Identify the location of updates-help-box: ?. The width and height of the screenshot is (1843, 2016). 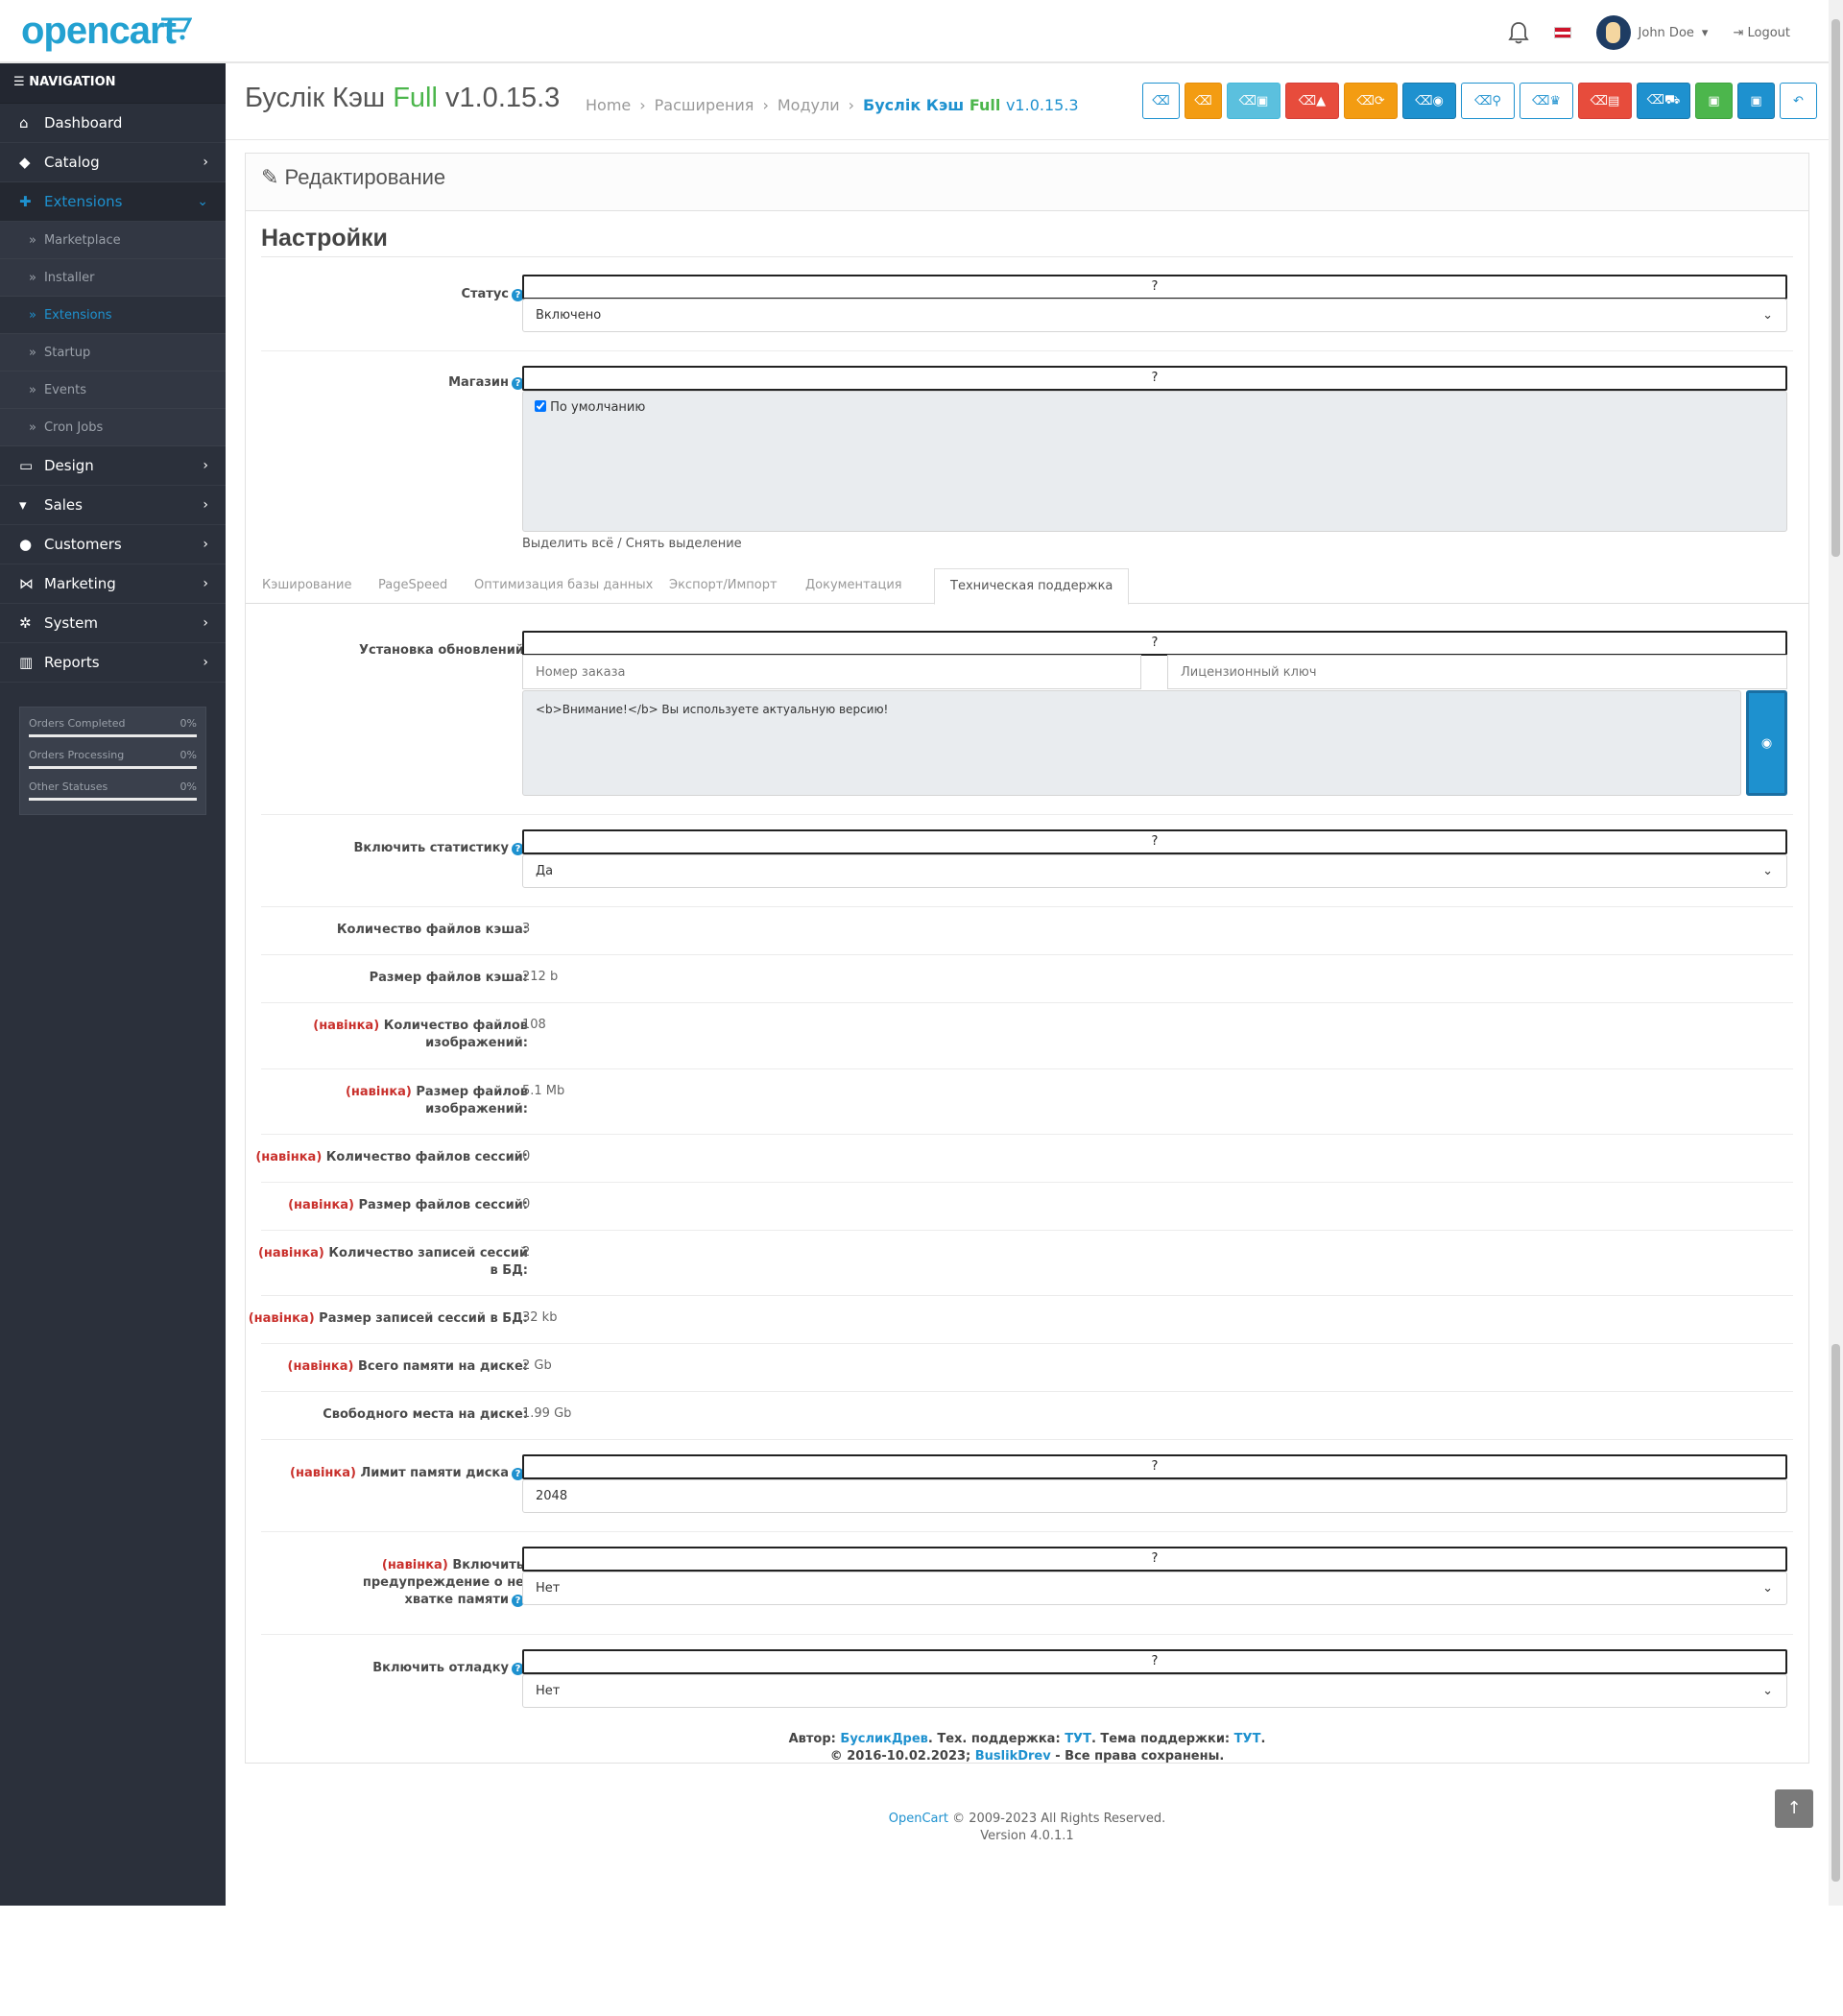
(1154, 643).